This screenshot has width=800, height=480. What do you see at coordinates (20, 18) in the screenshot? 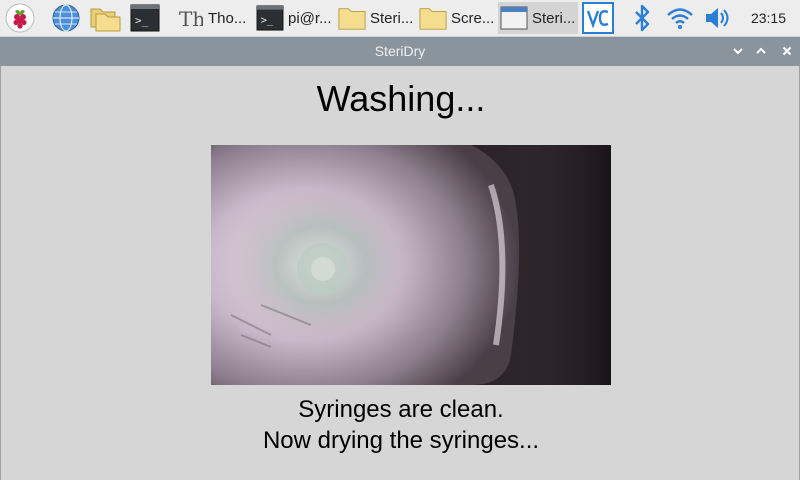
I see `raspberry-menu-icon` at bounding box center [20, 18].